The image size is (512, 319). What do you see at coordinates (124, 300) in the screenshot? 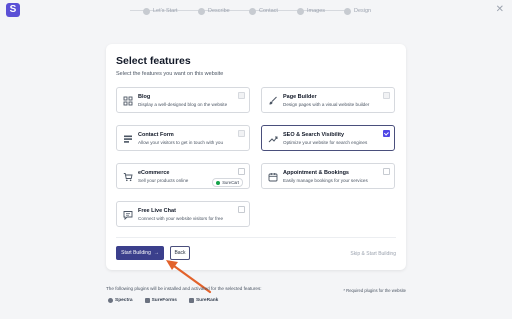
I see `plugin-name: Spectra` at bounding box center [124, 300].